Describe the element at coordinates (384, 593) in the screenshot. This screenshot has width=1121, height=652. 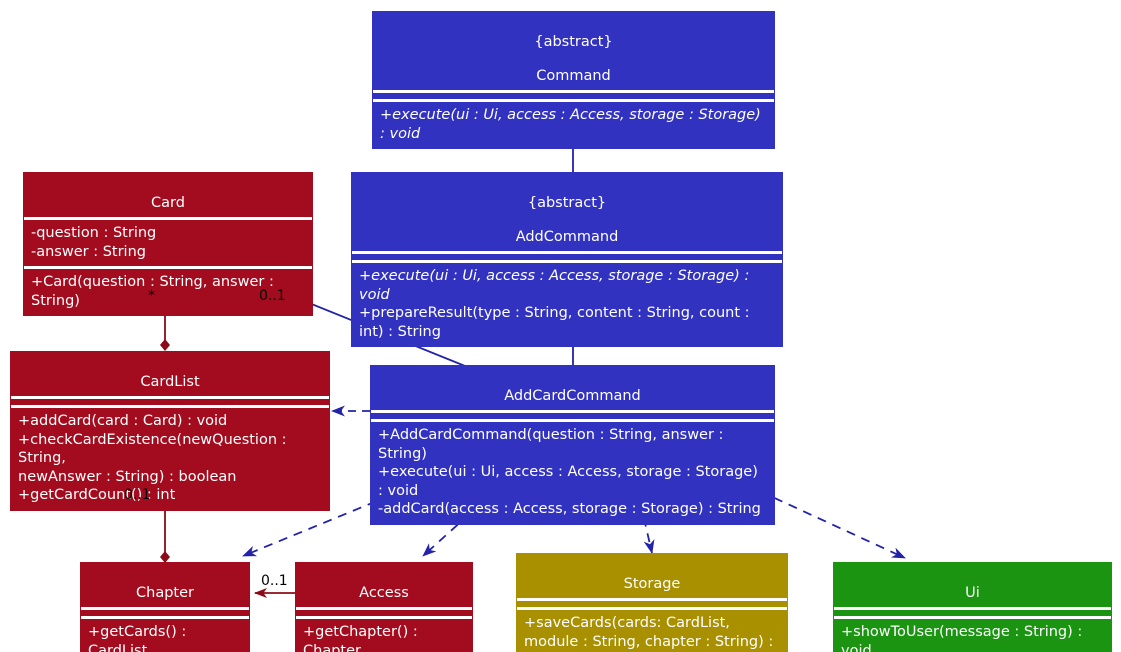
I see `class-access-name: Access` at that location.